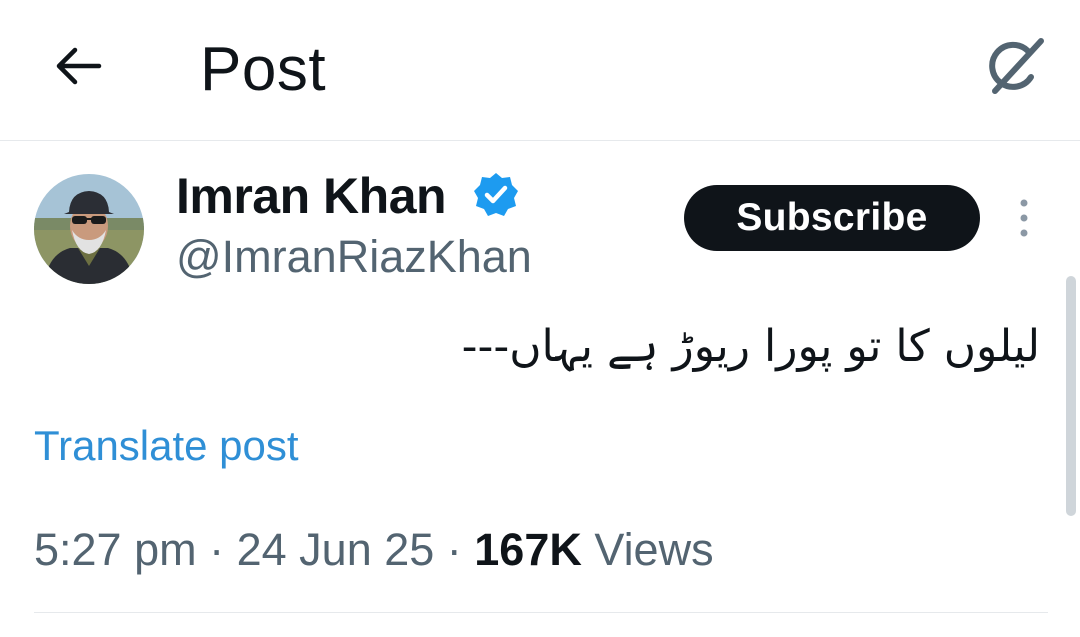 The width and height of the screenshot is (1080, 637). I want to click on divider, so click(541, 612).